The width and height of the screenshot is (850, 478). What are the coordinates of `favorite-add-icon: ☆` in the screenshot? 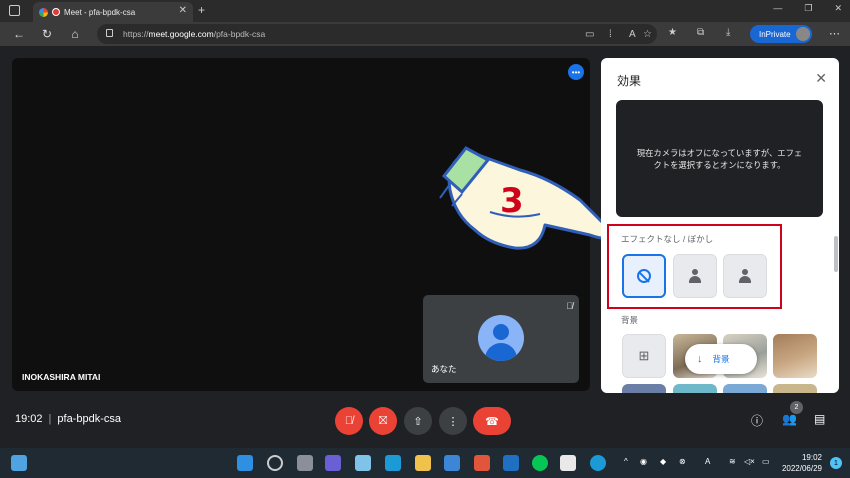 It's located at (647, 34).